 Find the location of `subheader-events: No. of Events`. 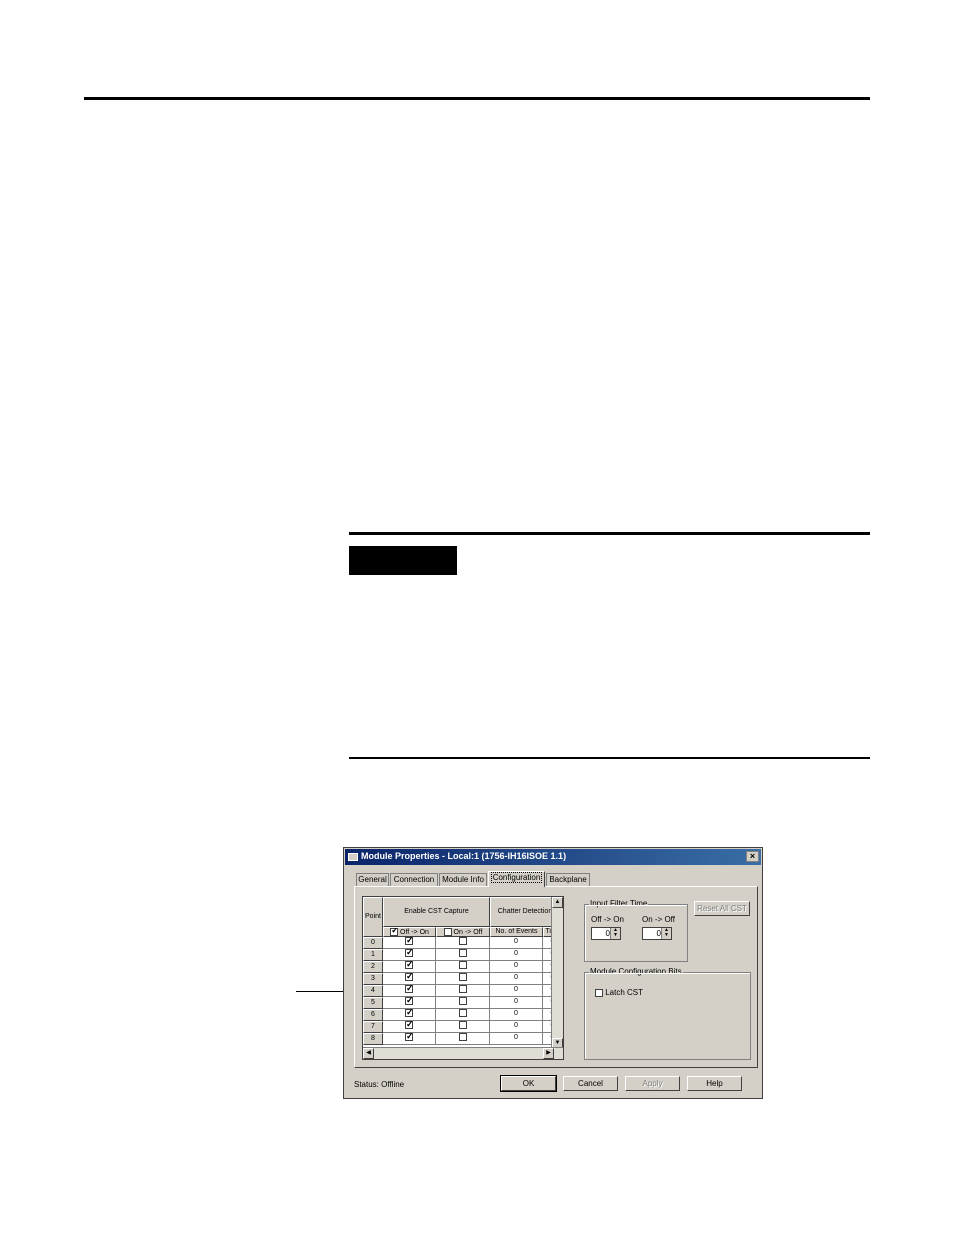

subheader-events: No. of Events is located at coordinates (516, 932).